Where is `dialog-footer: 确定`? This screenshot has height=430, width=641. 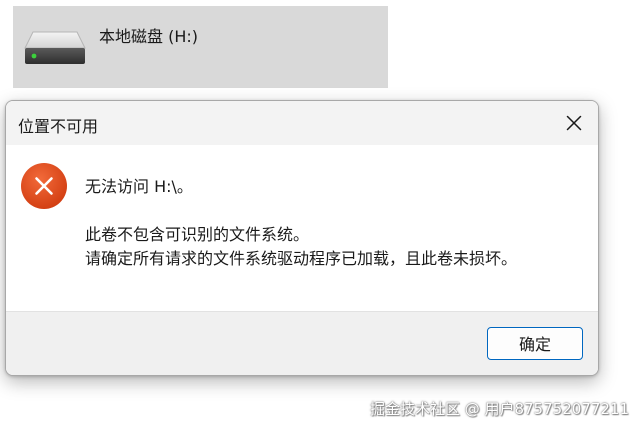
dialog-footer: 确定 is located at coordinates (302, 343).